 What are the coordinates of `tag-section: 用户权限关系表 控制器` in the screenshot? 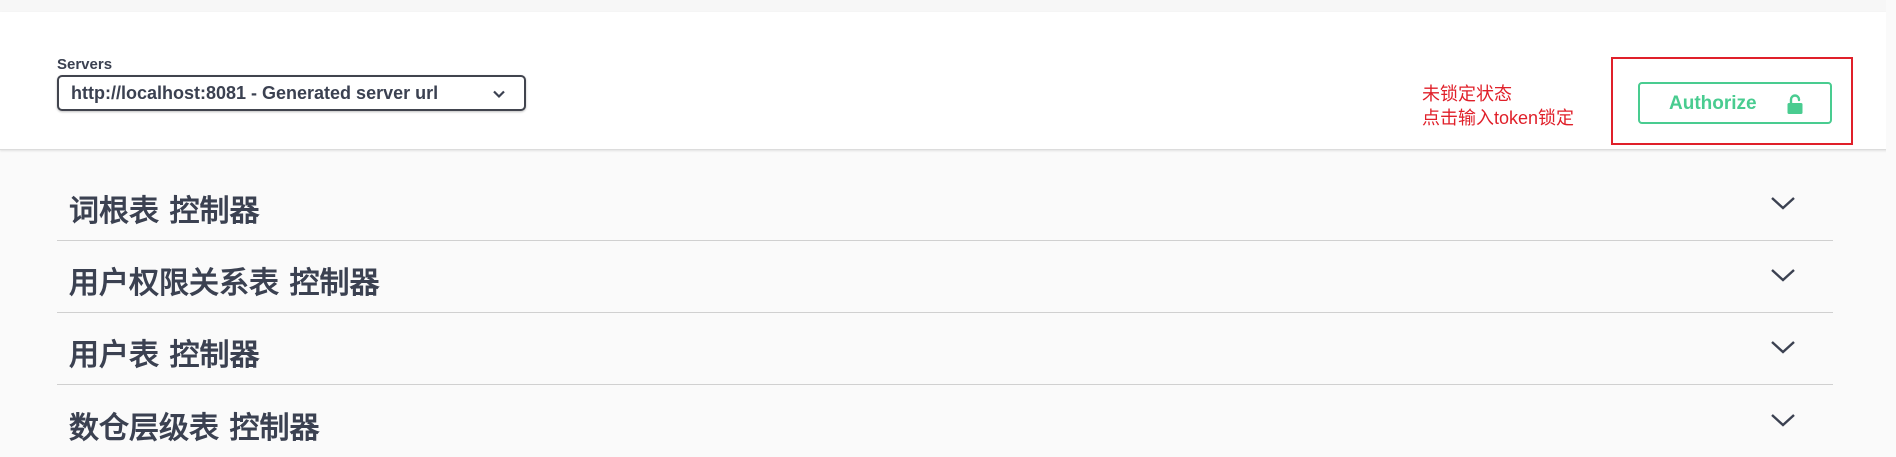 It's located at (945, 276).